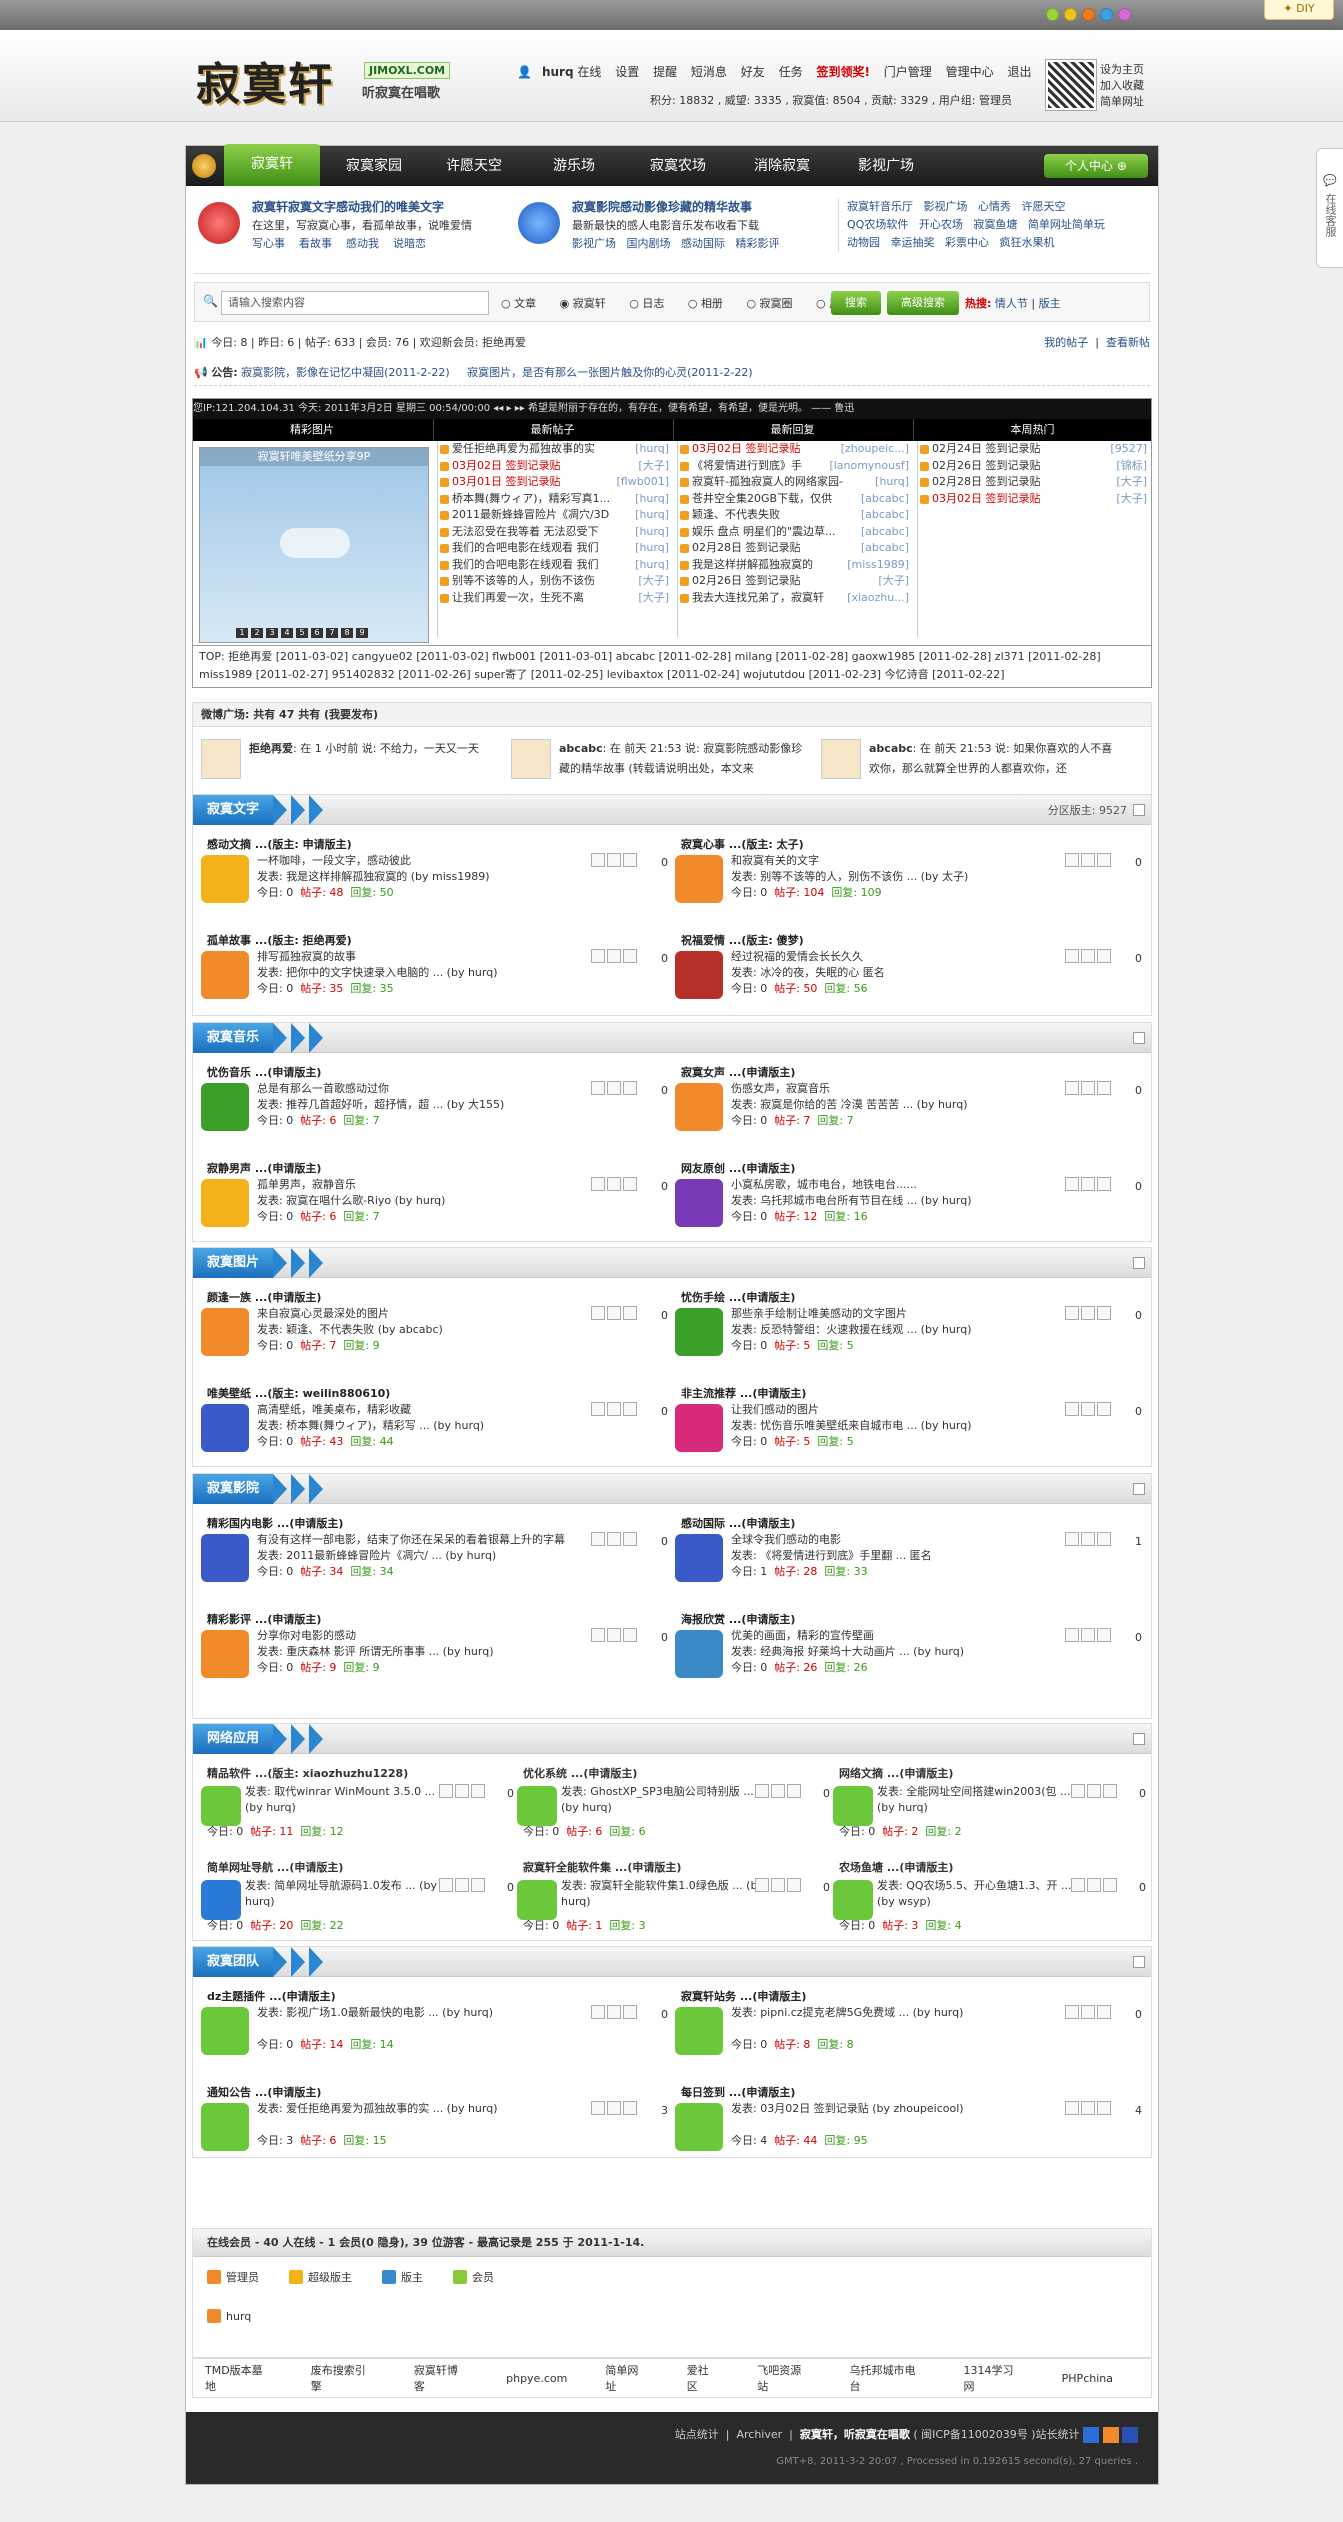  I want to click on menu-remind: 提醒, so click(665, 72).